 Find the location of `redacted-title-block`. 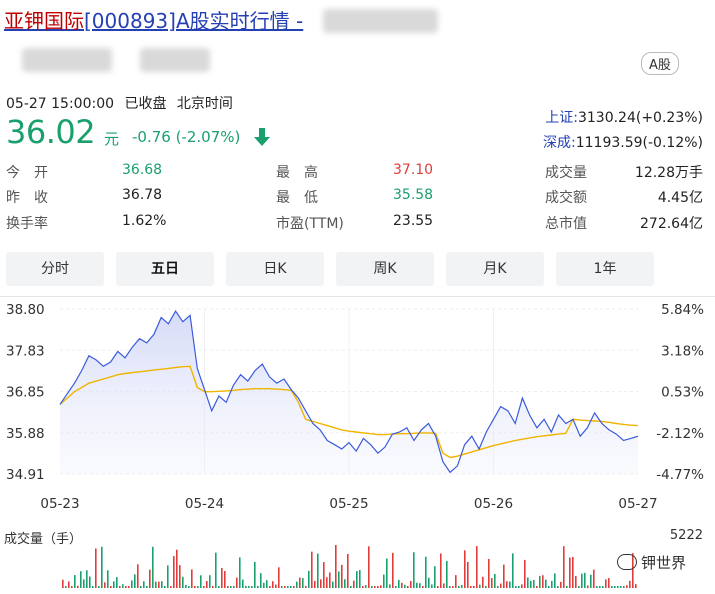

redacted-title-block is located at coordinates (380, 21).